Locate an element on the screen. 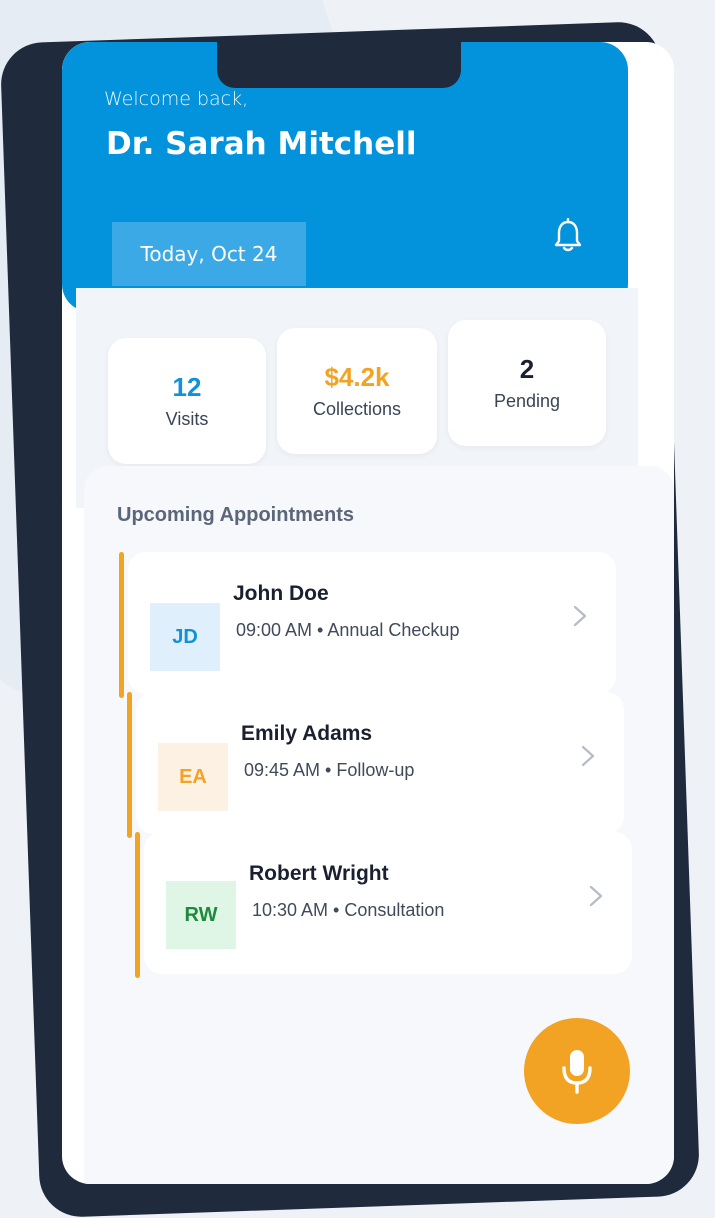  stat-card-visits: 12 Visits is located at coordinates (187, 401).